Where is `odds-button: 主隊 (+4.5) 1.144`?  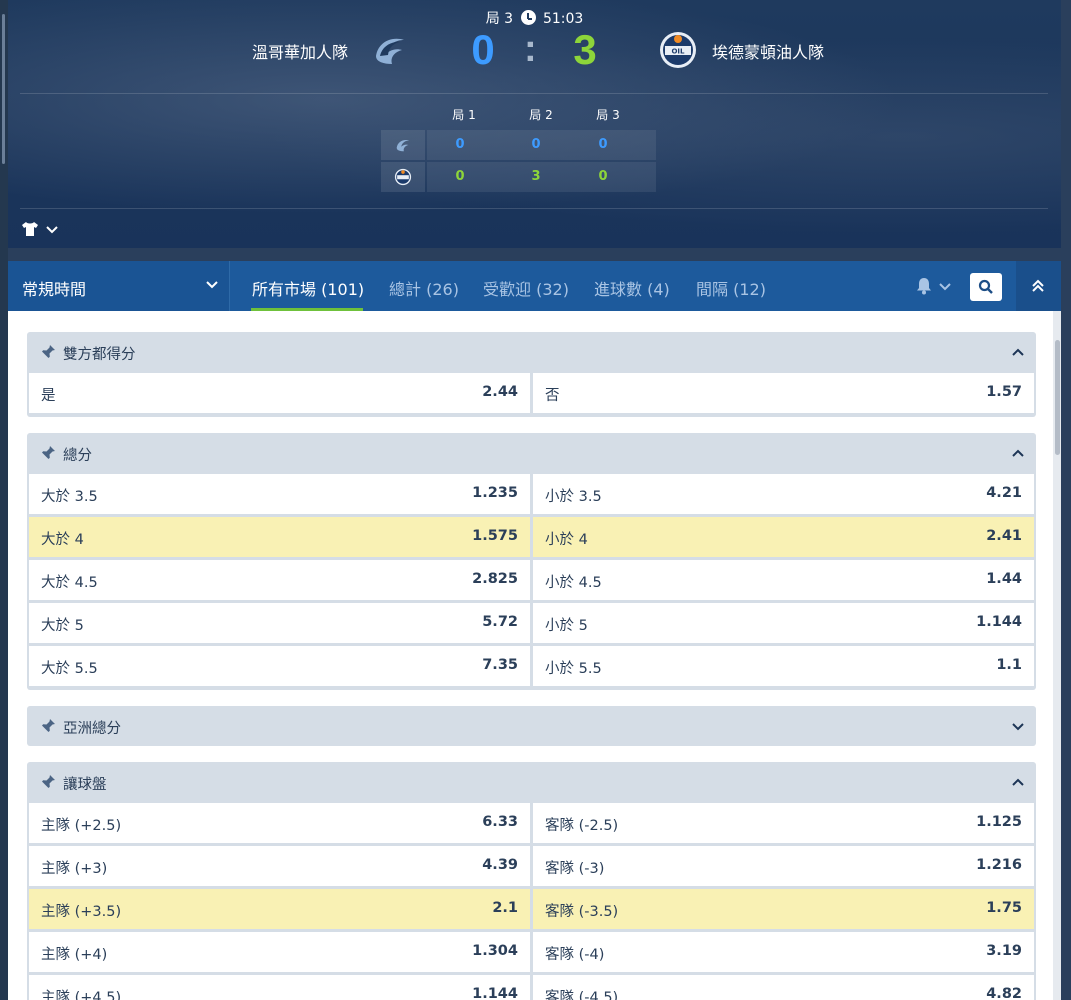
odds-button: 主隊 (+4.5) 1.144 is located at coordinates (279, 987).